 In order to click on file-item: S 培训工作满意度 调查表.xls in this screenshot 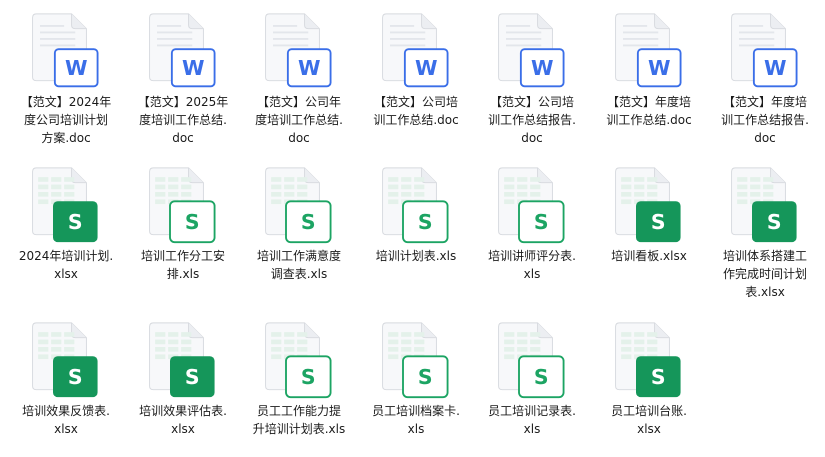, I will do `click(299, 226)`.